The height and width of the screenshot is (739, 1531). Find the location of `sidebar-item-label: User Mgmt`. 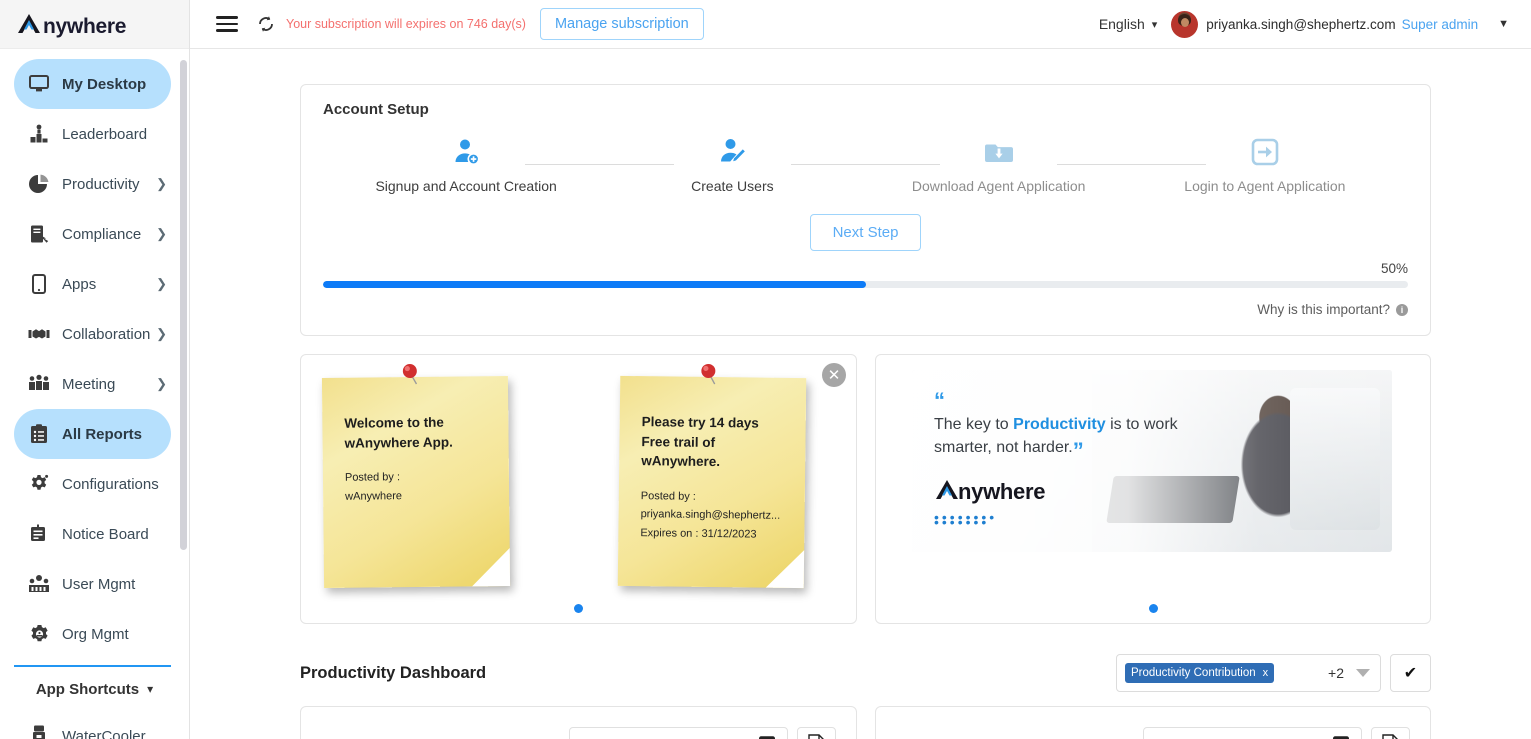

sidebar-item-label: User Mgmt is located at coordinates (99, 584).